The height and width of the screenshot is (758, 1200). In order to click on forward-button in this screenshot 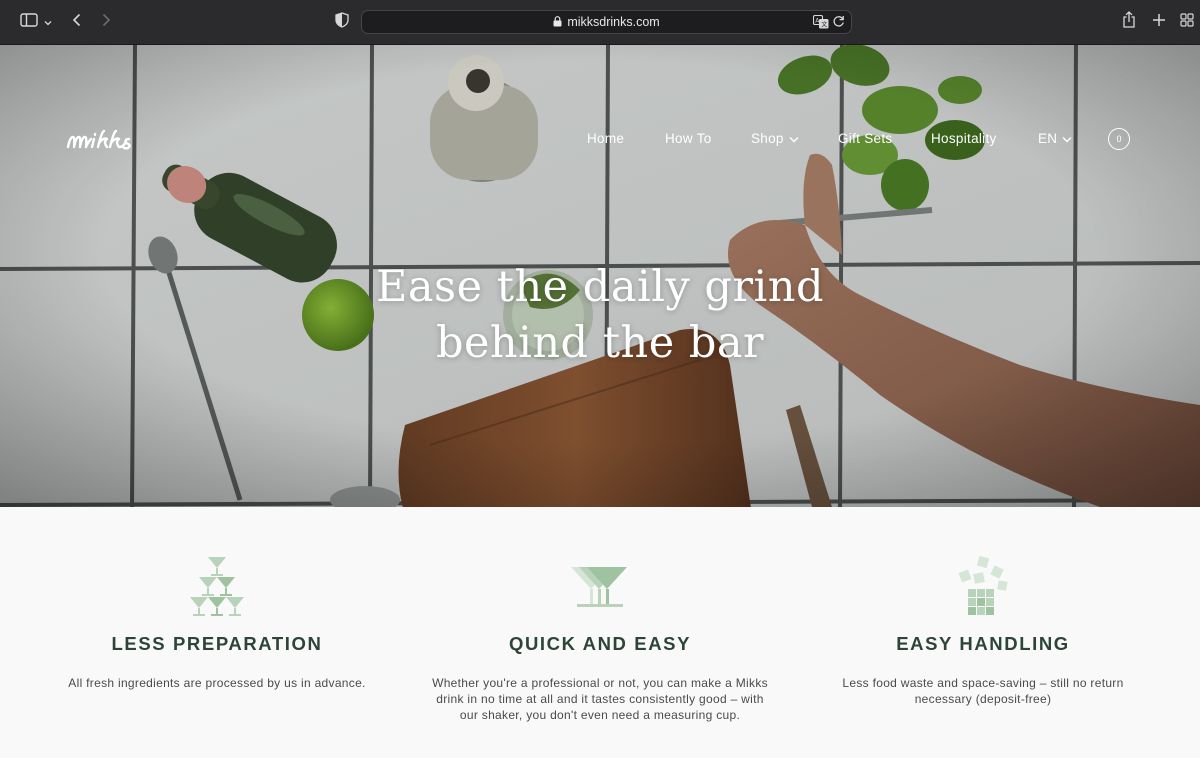, I will do `click(106, 22)`.